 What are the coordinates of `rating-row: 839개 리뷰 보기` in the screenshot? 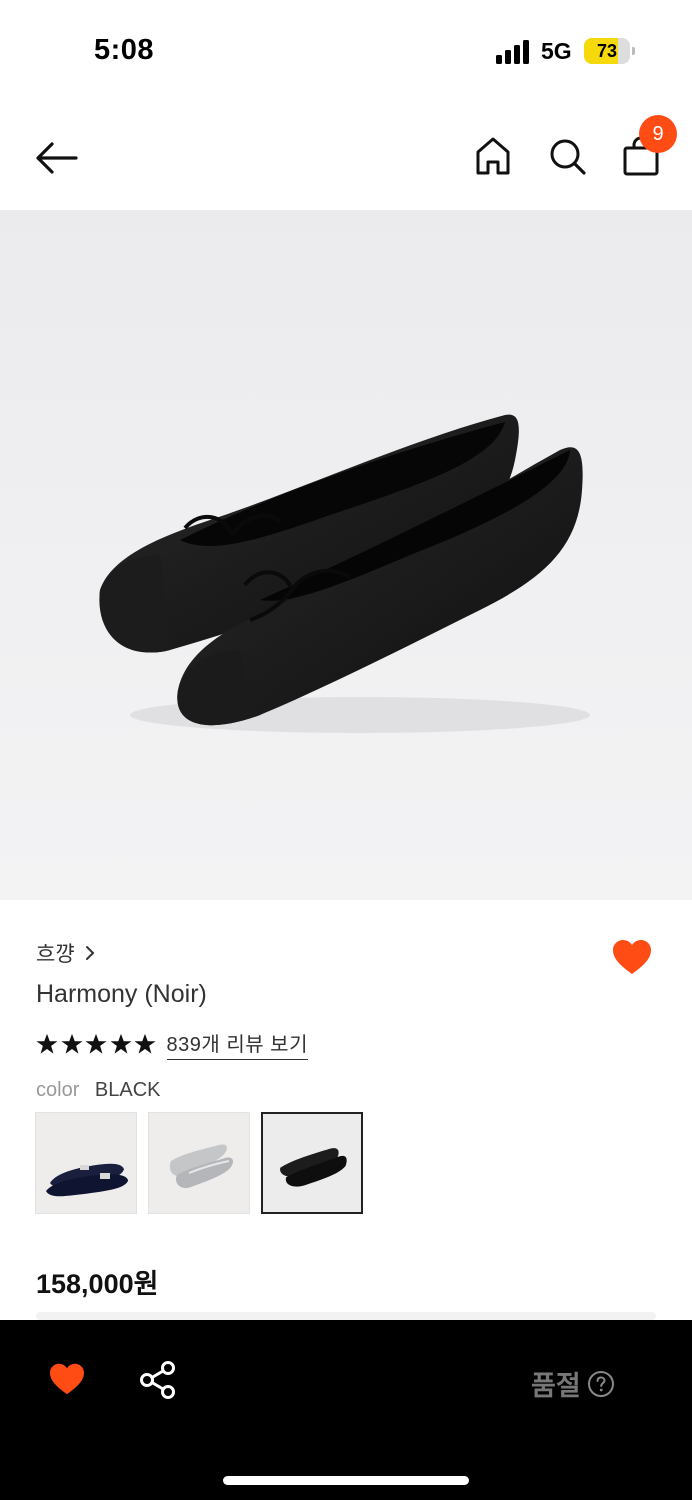 It's located at (172, 1044).